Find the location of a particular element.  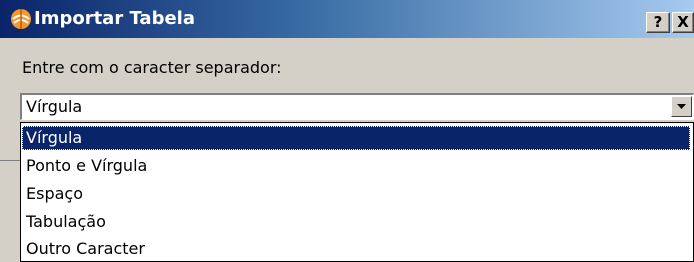

title-bar: Importar Tabela ? X is located at coordinates (347, 19).